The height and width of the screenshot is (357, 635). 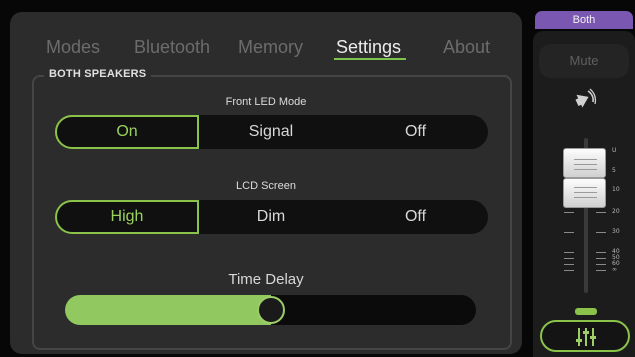 I want to click on tab-about: About, so click(x=466, y=47).